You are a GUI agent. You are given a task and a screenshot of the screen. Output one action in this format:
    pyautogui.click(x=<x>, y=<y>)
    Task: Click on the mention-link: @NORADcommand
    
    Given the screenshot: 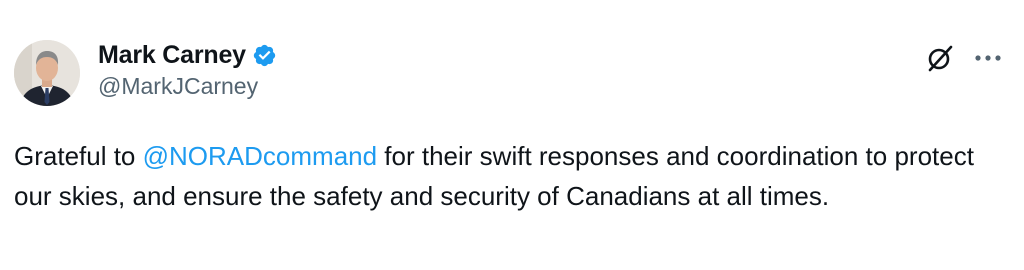 What is the action you would take?
    pyautogui.click(x=260, y=156)
    